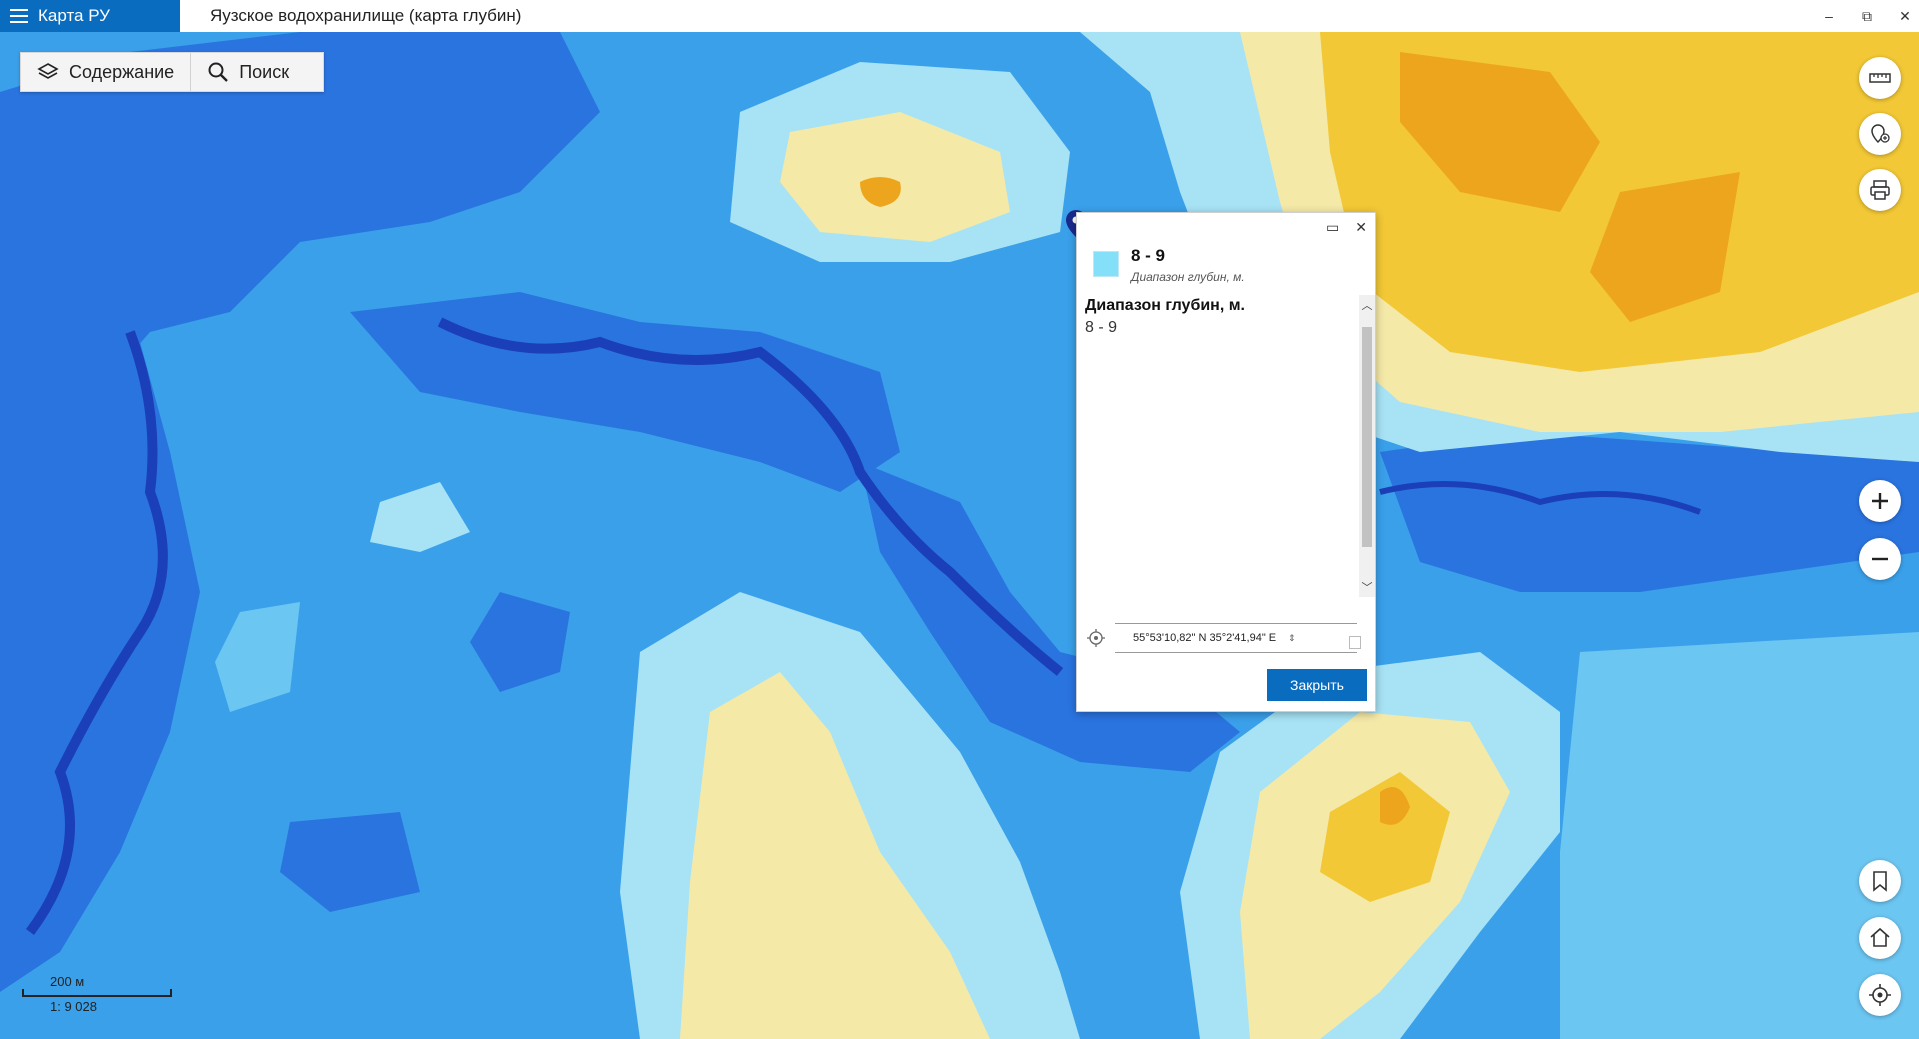  I want to click on locate-button, so click(1880, 995).